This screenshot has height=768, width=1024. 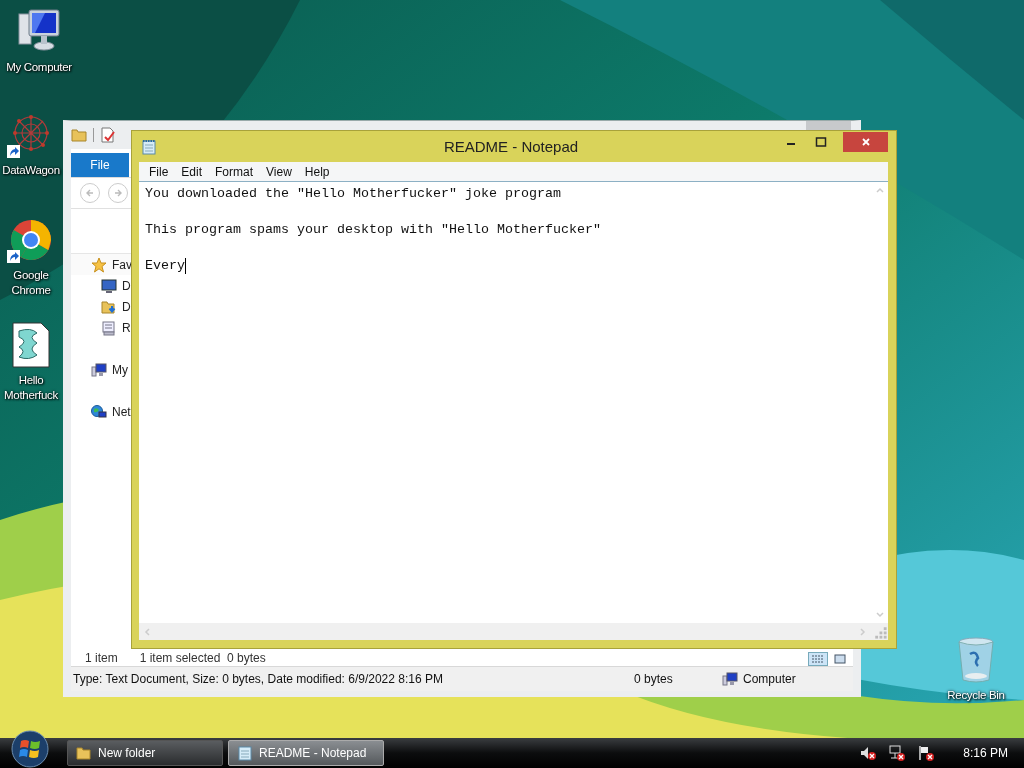 What do you see at coordinates (258, 679) in the screenshot?
I see `file-details: Type: Text Document, Size: 0 bytes, Date modified: 6/9/2022 8:16 PM` at bounding box center [258, 679].